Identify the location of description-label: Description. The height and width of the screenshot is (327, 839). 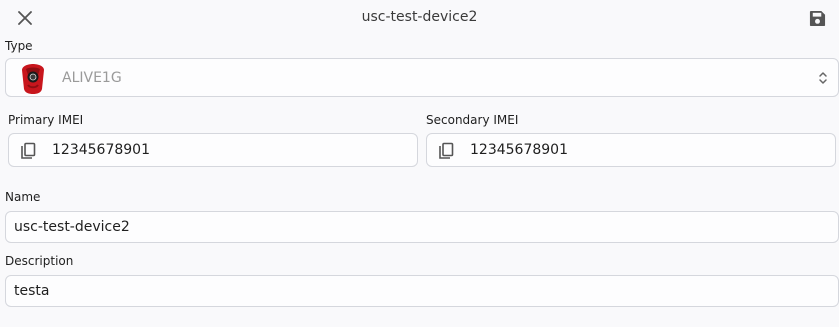
(39, 261).